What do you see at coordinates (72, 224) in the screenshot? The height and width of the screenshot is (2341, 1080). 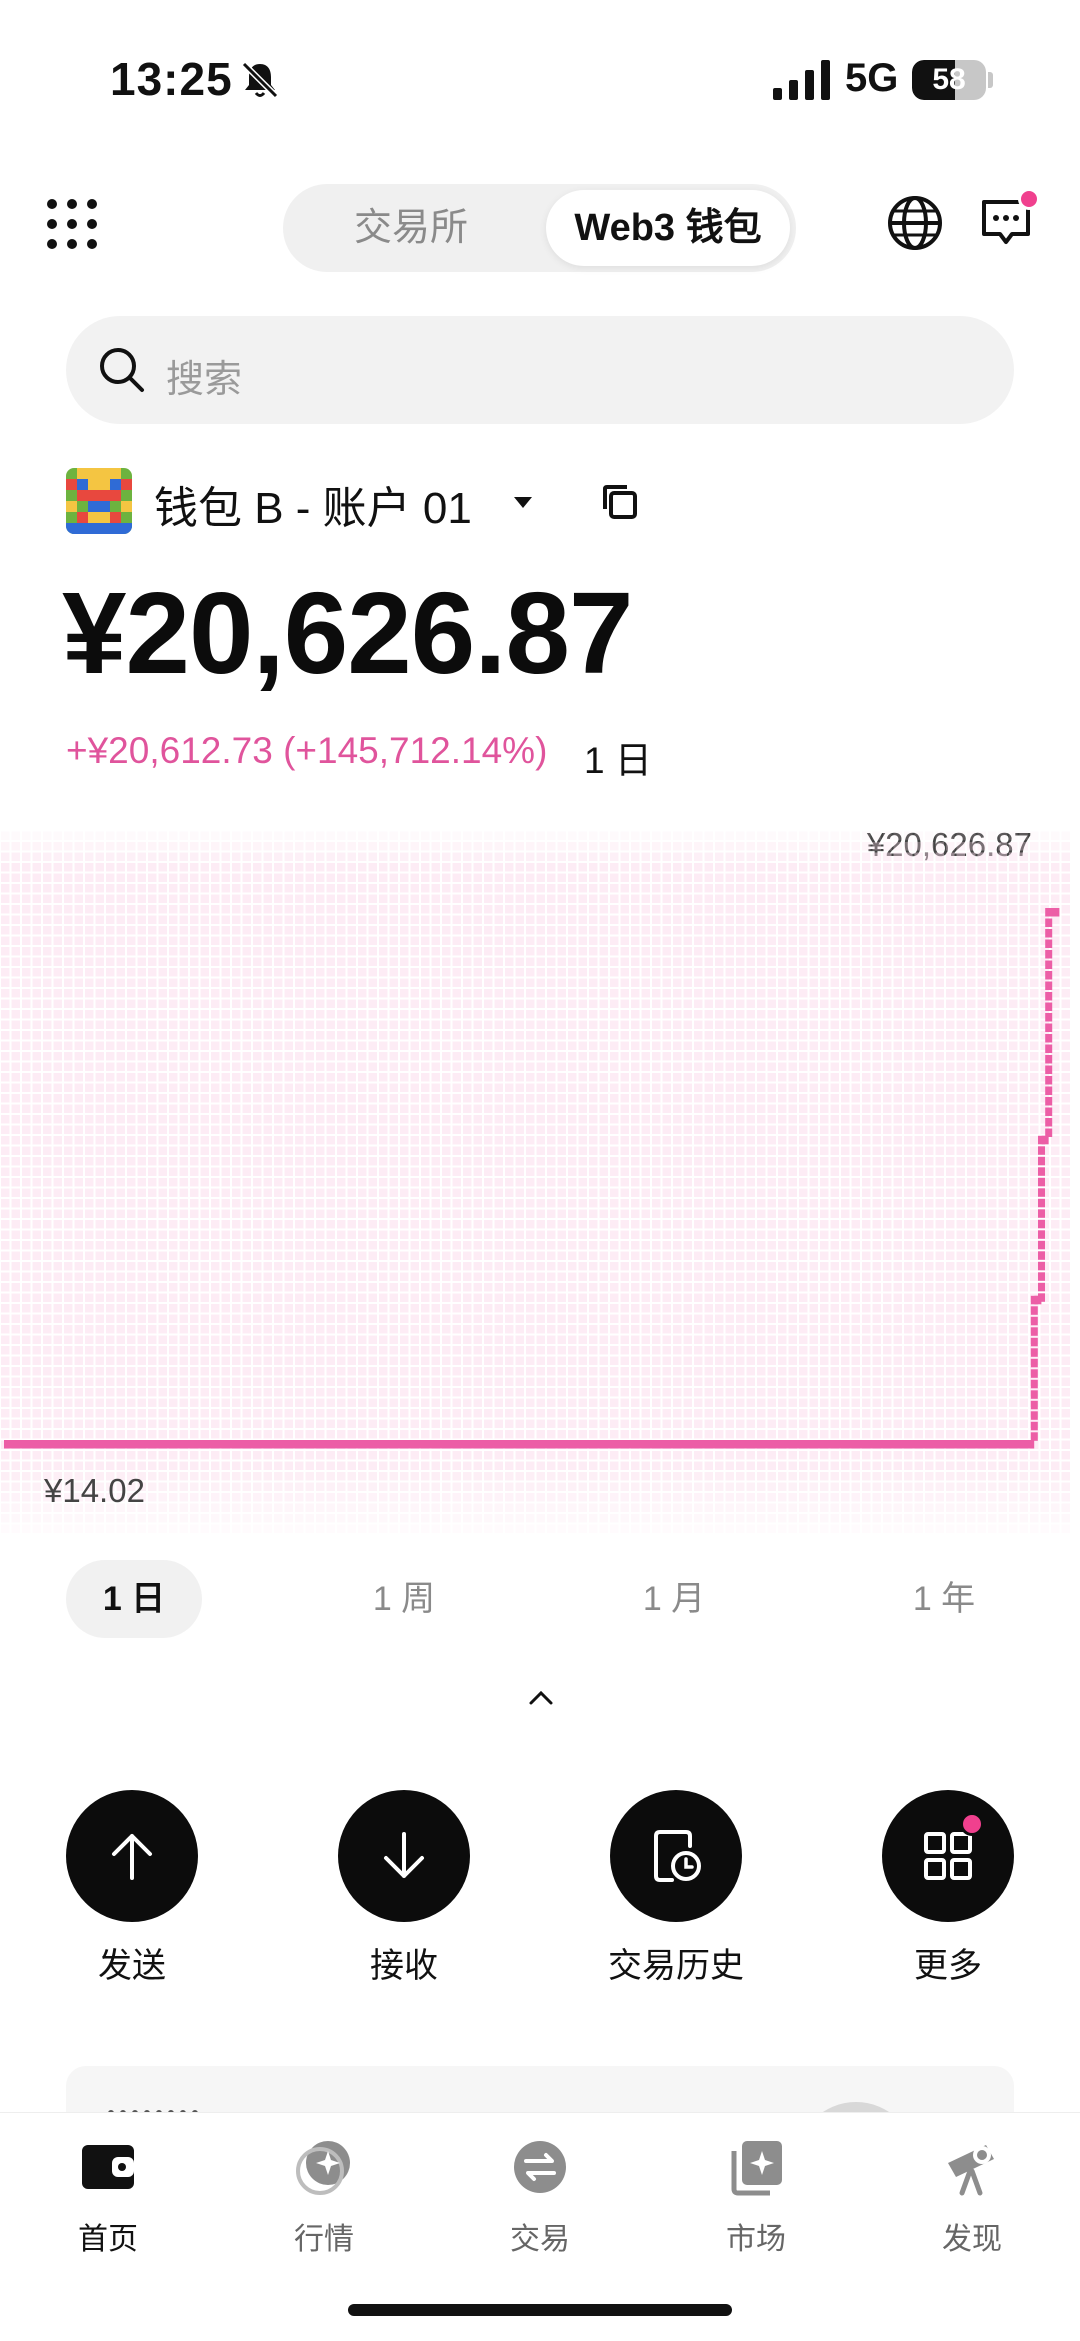 I see `grid-menu-icon` at bounding box center [72, 224].